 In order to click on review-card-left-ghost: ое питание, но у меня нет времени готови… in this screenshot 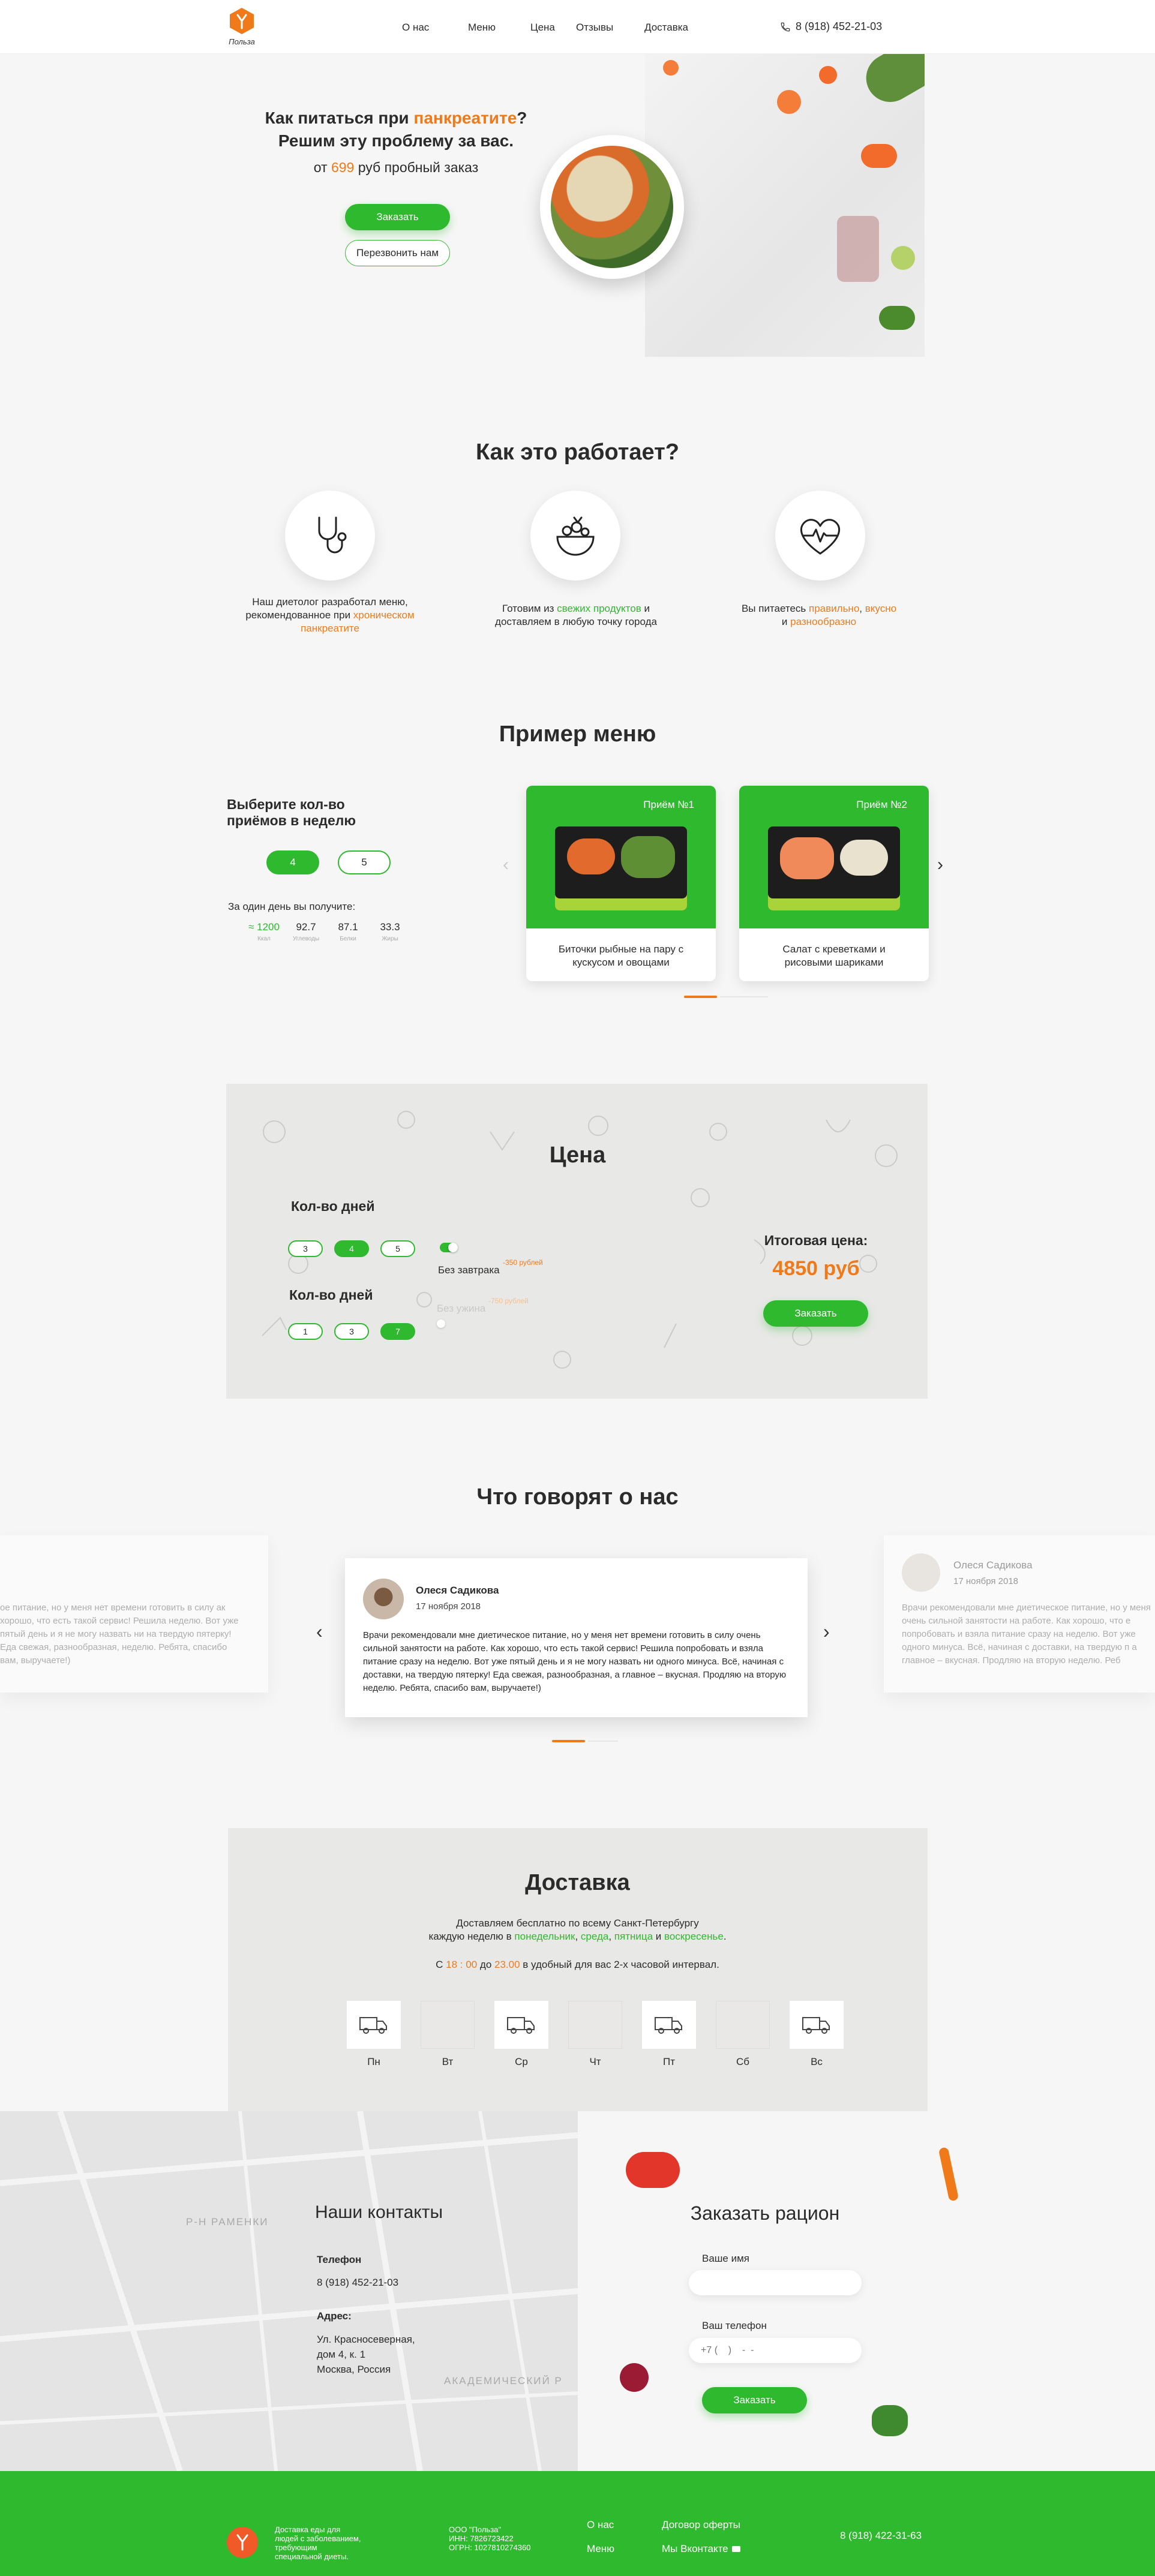, I will do `click(134, 1614)`.